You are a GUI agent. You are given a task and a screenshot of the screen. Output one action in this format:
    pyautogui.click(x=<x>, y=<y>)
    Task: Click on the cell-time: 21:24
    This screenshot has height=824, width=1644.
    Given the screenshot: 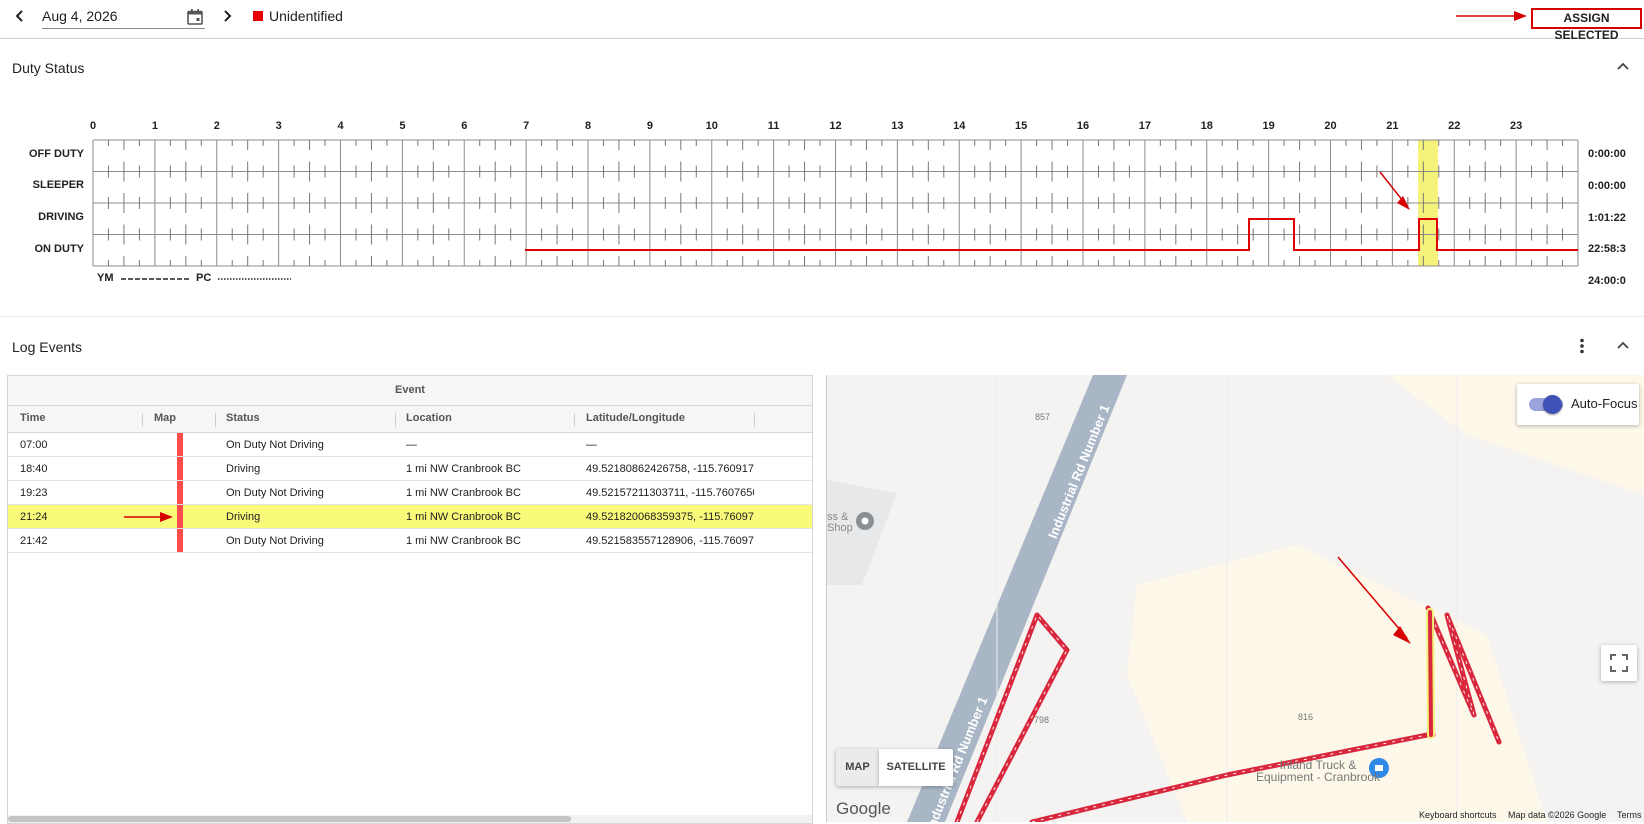 What is the action you would take?
    pyautogui.click(x=34, y=517)
    